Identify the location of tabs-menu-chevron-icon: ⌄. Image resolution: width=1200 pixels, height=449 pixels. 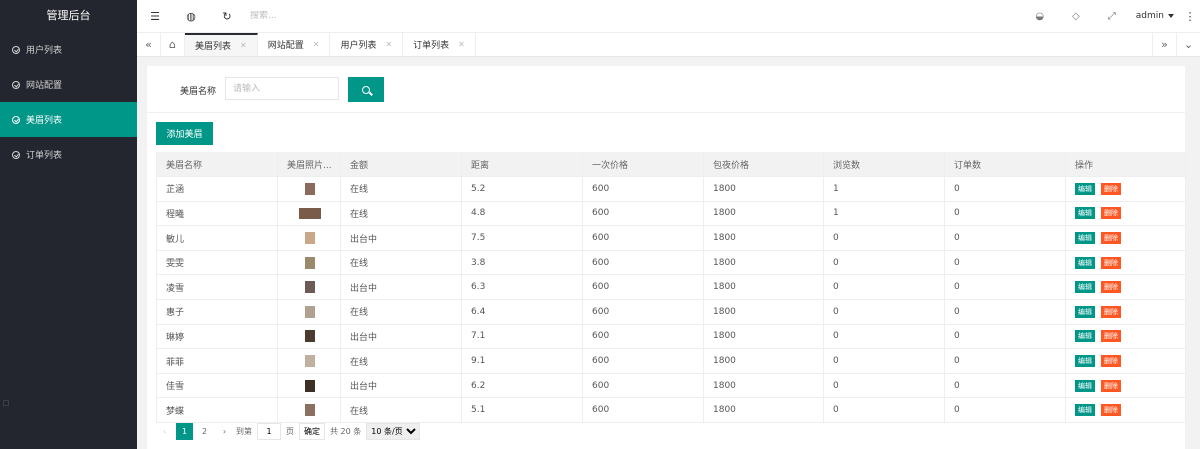
(1188, 44).